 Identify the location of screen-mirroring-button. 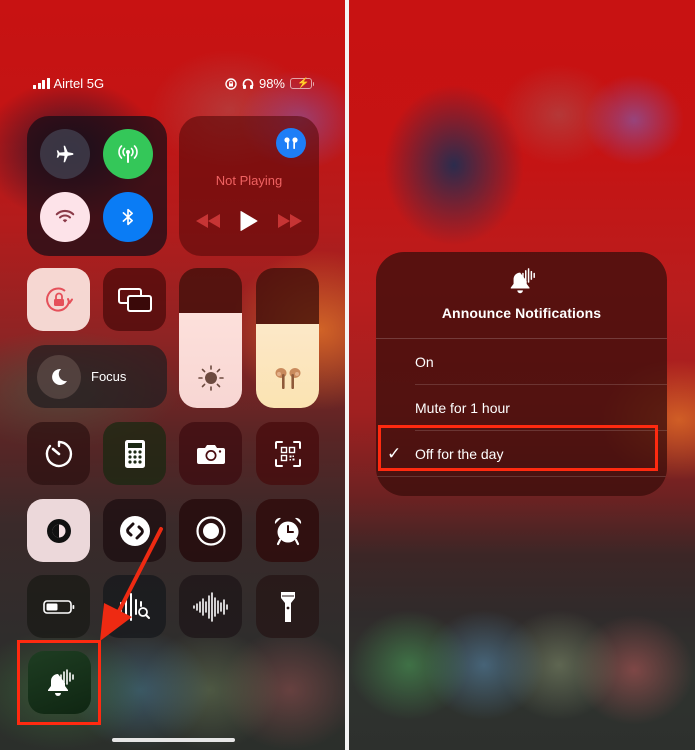
(134, 299).